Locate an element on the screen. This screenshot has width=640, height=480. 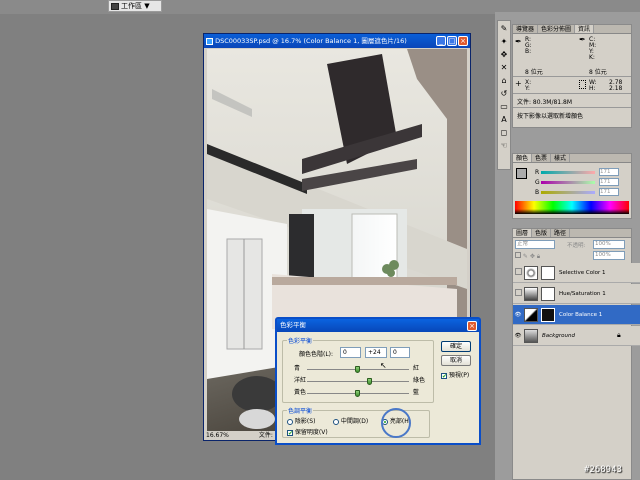
g-value-input: 171 is located at coordinates (609, 182).